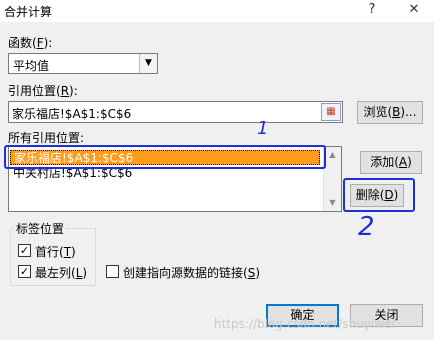 This screenshot has width=434, height=340. What do you see at coordinates (72, 114) in the screenshot?
I see `reference-input-value: 家乐福店!$A$1:$C$6` at bounding box center [72, 114].